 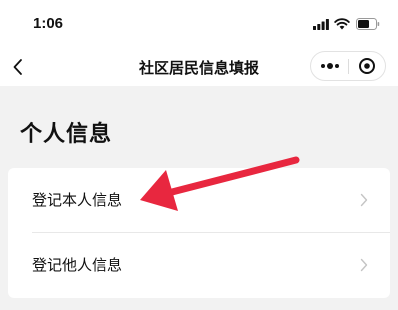 What do you see at coordinates (77, 265) in the screenshot?
I see `menu-item-label: 登记他人信息` at bounding box center [77, 265].